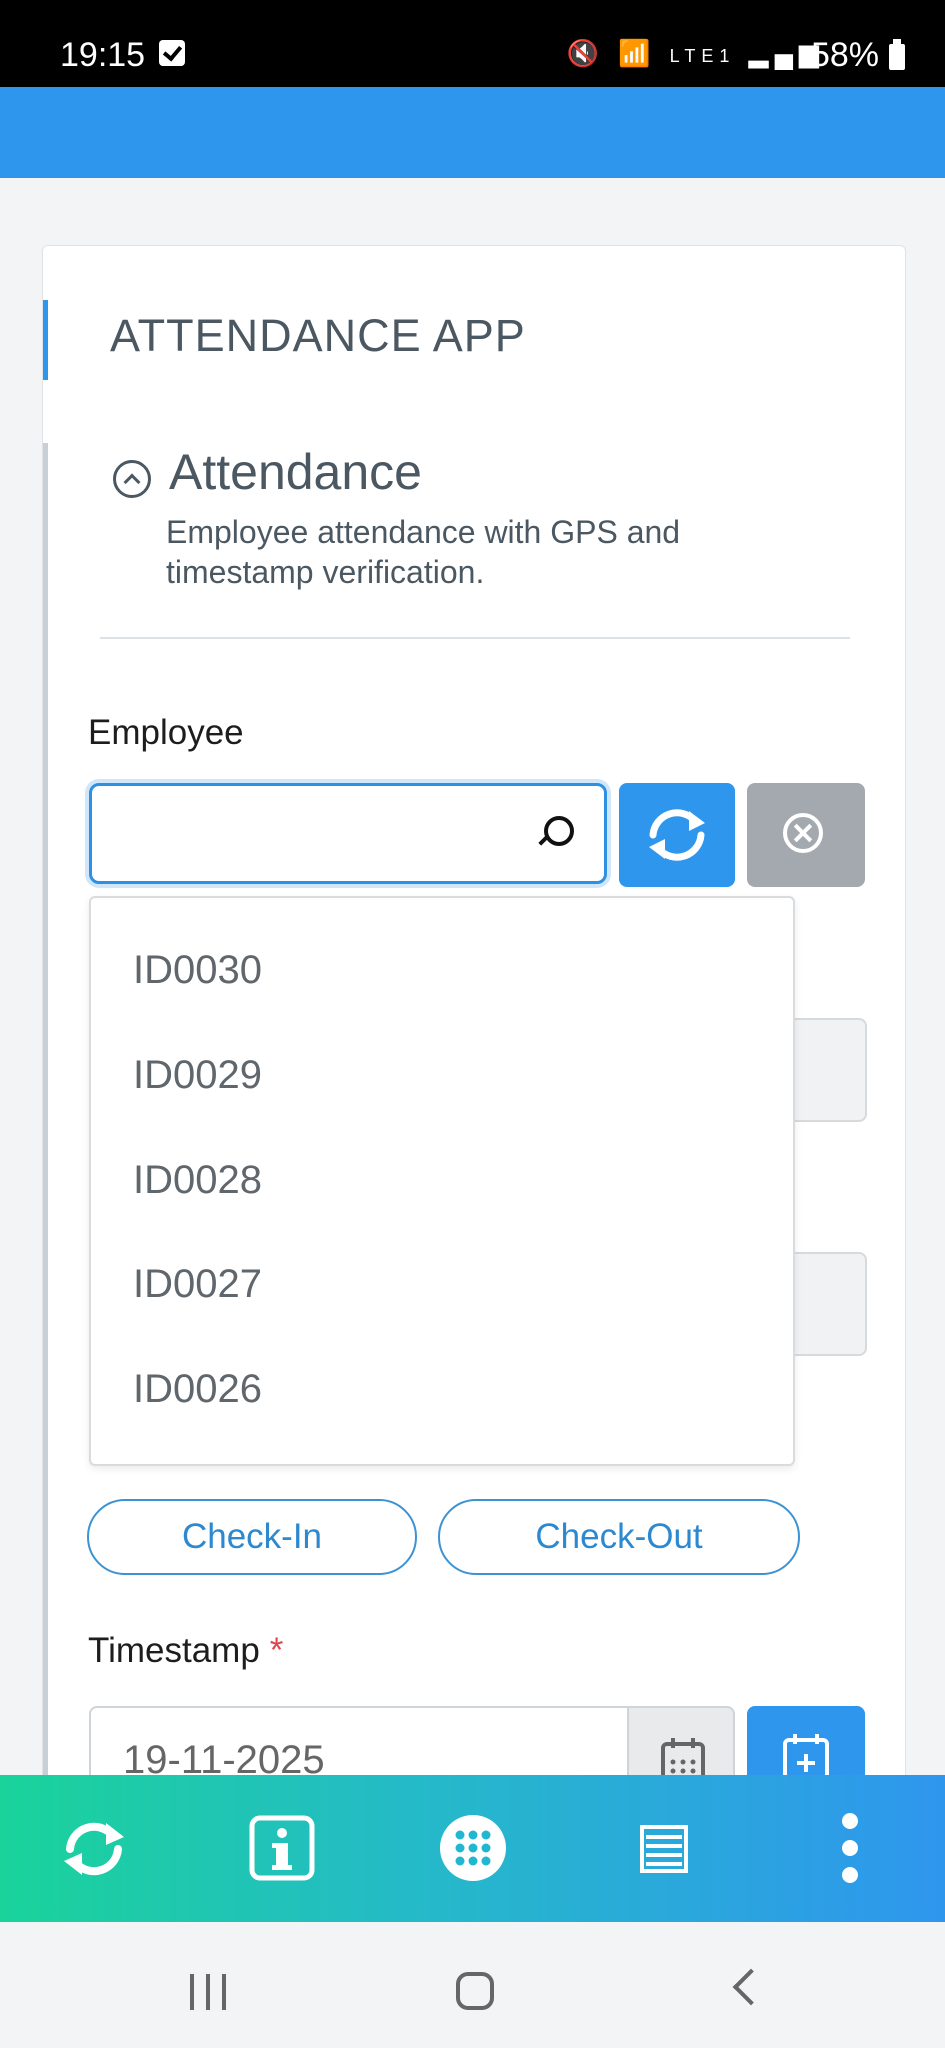 The height and width of the screenshot is (2048, 945). I want to click on employee-label: Employee, so click(166, 732).